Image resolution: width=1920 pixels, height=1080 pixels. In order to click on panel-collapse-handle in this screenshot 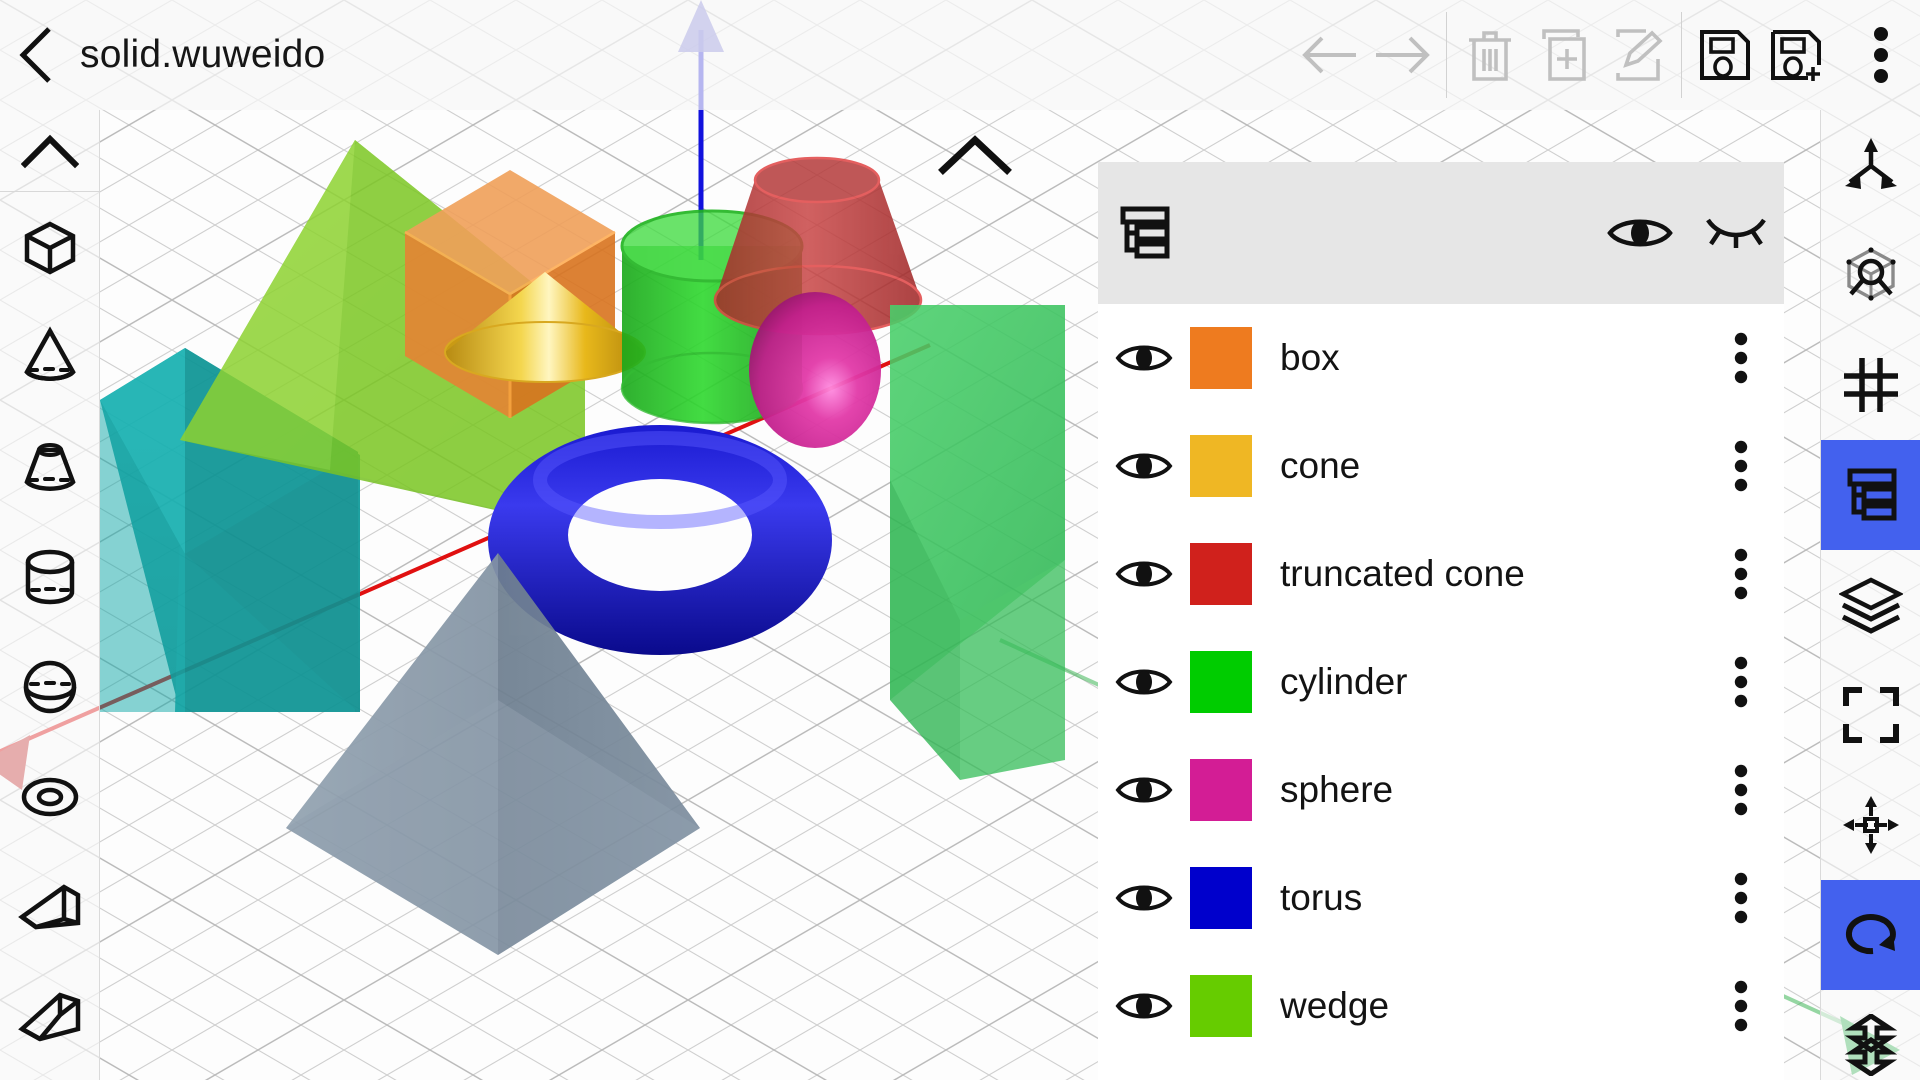, I will do `click(975, 154)`.